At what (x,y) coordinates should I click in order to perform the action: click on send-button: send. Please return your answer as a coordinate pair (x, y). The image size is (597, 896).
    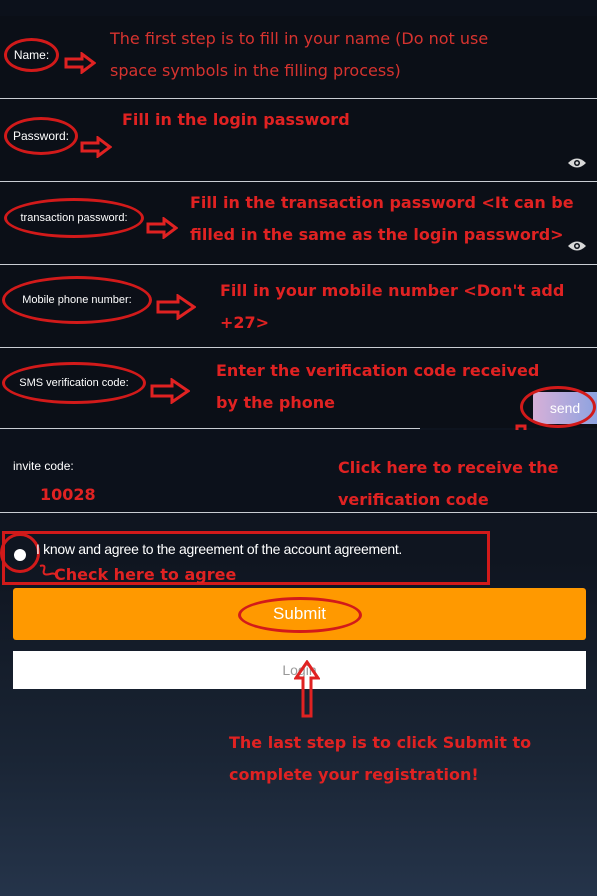
    Looking at the image, I should click on (565, 408).